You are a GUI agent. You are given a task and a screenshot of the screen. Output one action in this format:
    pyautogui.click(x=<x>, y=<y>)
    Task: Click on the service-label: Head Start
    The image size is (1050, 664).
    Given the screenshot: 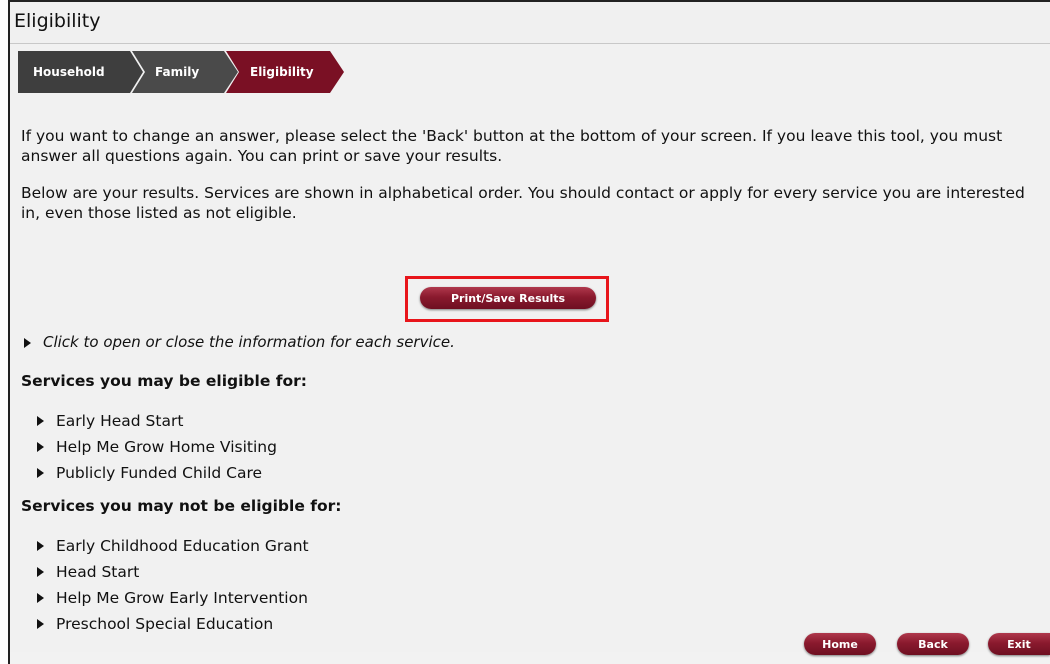 What is the action you would take?
    pyautogui.click(x=98, y=572)
    